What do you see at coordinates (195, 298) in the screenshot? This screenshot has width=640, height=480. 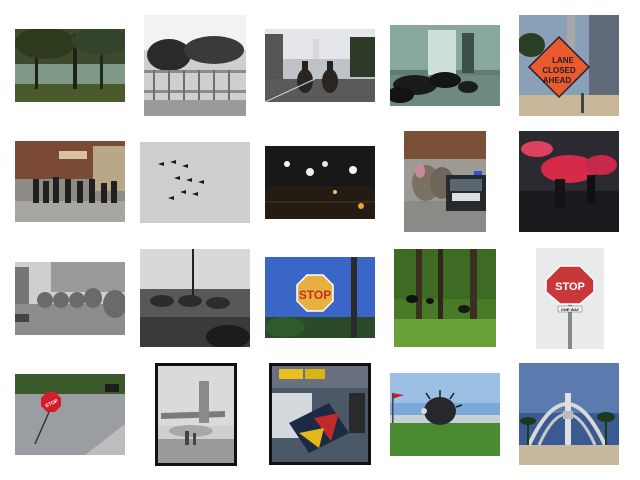 I see `thumbnail-car-window-parade` at bounding box center [195, 298].